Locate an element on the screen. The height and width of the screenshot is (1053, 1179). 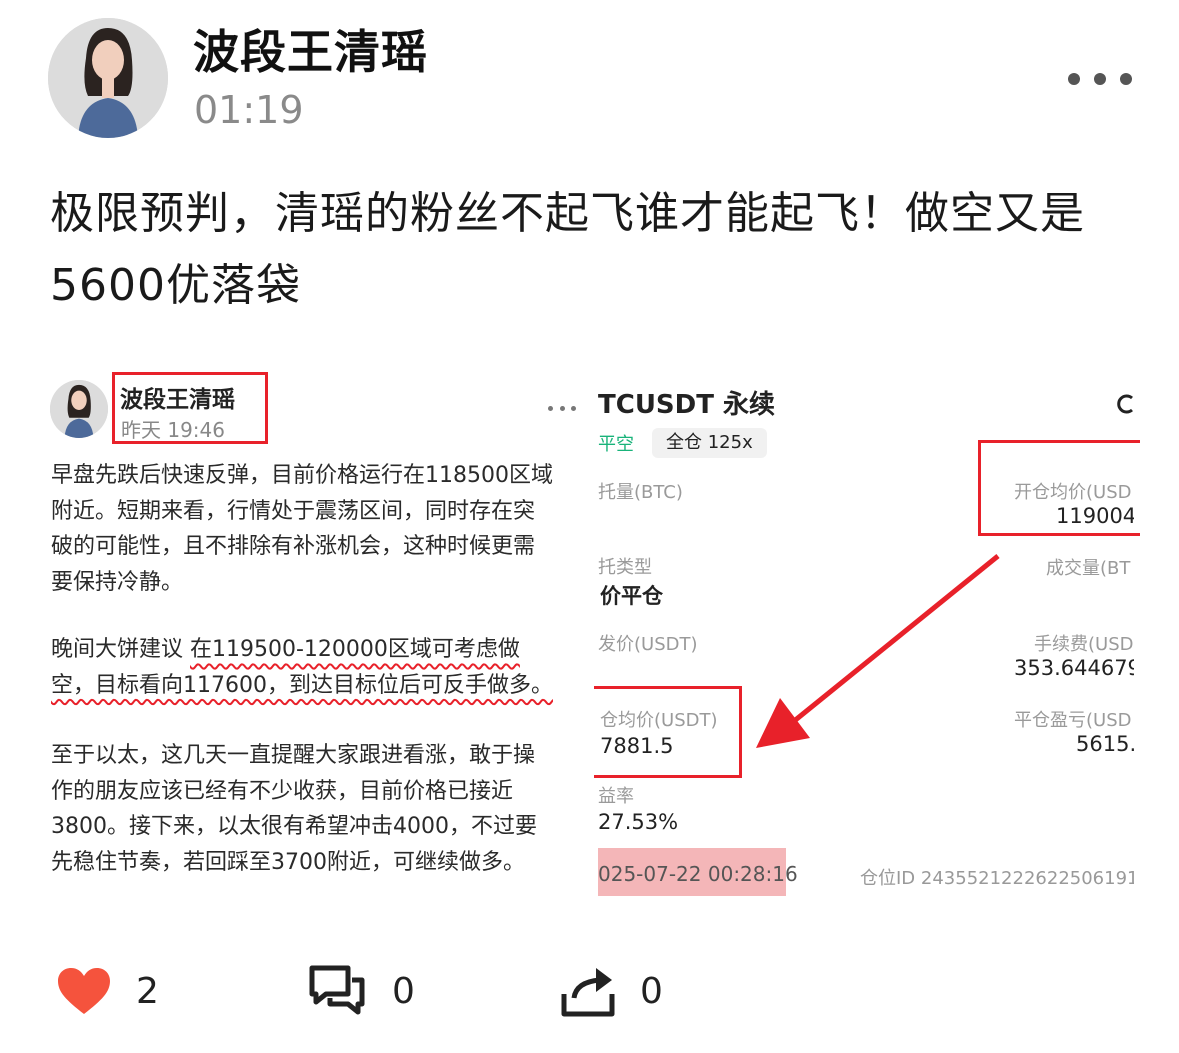
trade-date: 025-07-22 00:28:16 is located at coordinates (698, 874).